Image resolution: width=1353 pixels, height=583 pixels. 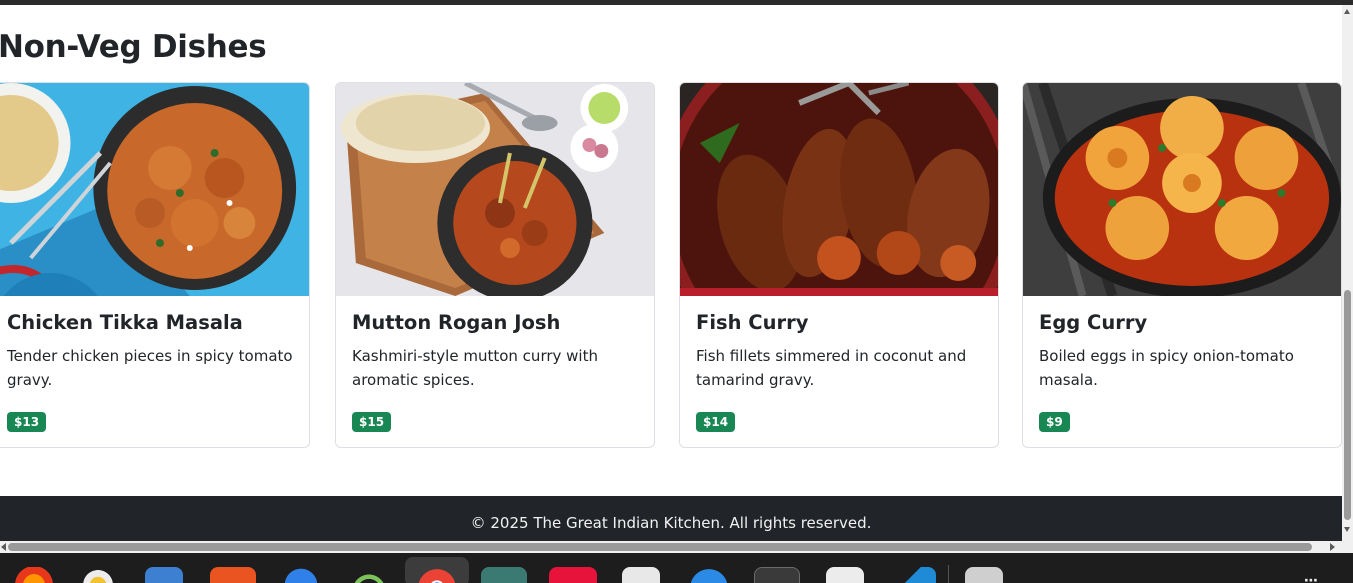 I want to click on horizontal-scrollbar, so click(x=671, y=547).